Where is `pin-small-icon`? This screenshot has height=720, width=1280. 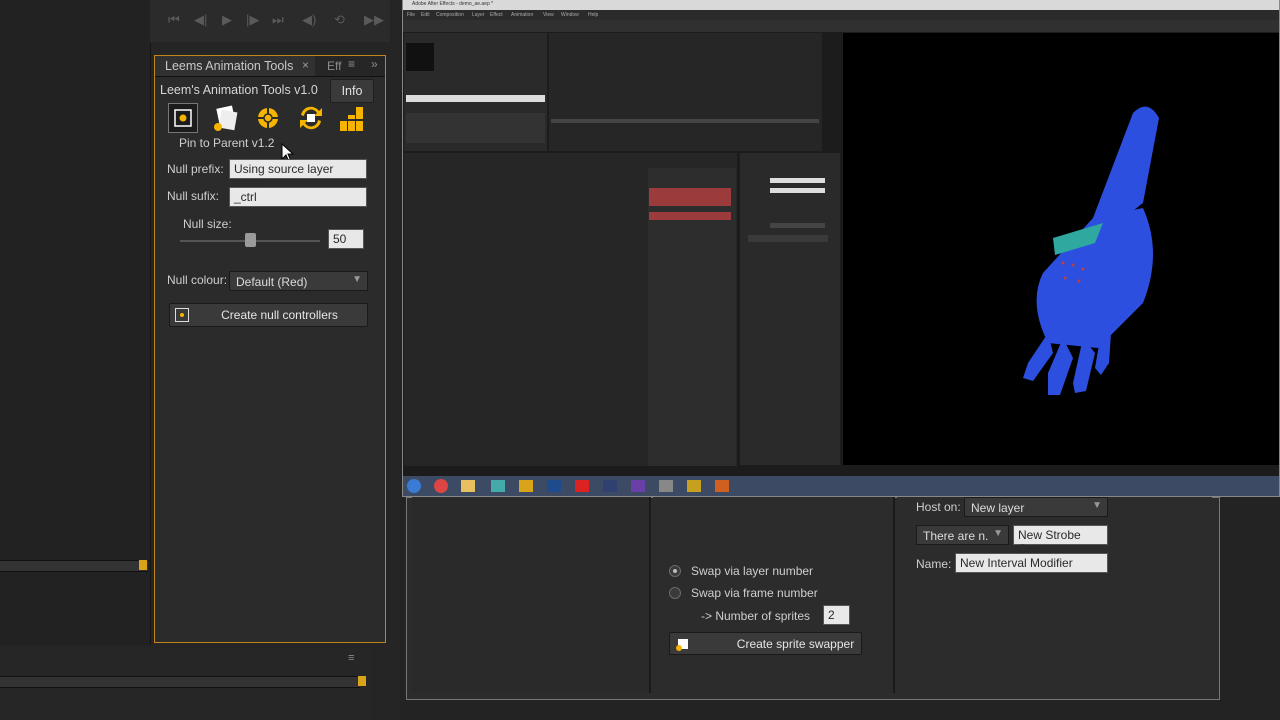 pin-small-icon is located at coordinates (182, 315).